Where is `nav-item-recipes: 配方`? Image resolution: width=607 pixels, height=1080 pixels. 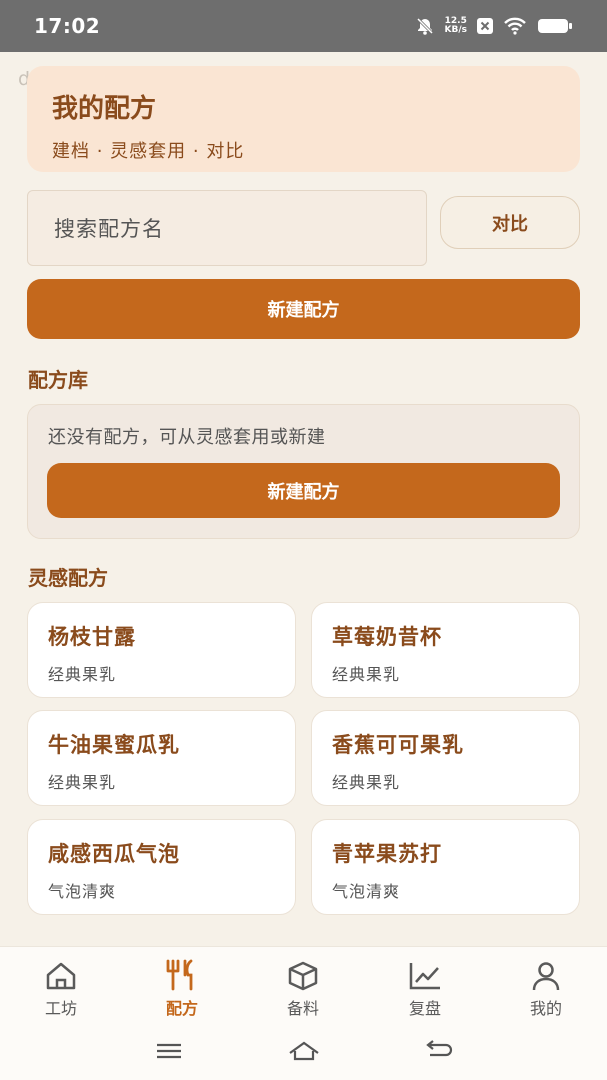 nav-item-recipes: 配方 is located at coordinates (182, 989).